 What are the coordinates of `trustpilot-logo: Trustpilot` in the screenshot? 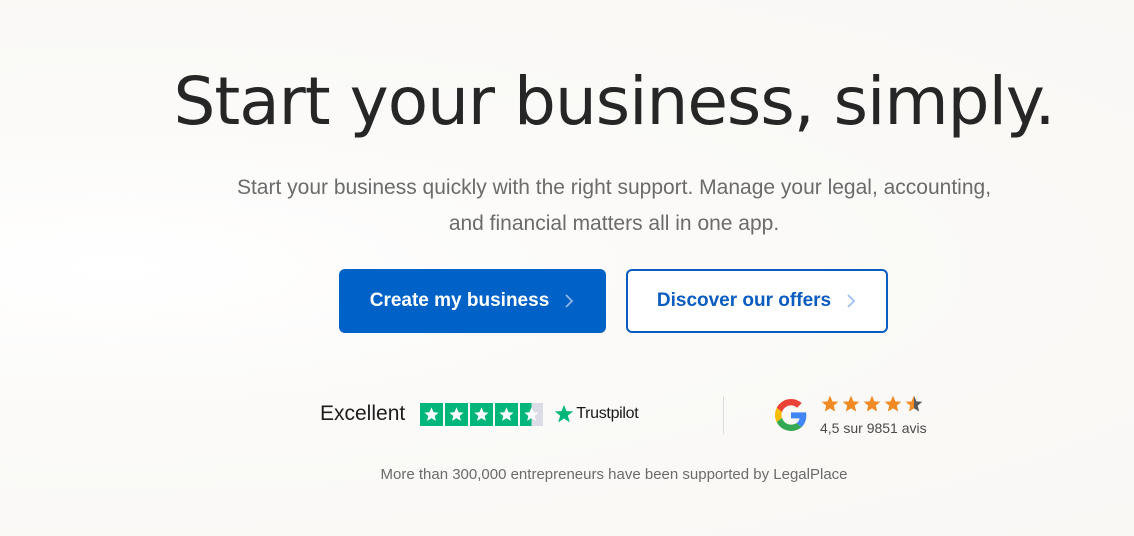 It's located at (596, 414).